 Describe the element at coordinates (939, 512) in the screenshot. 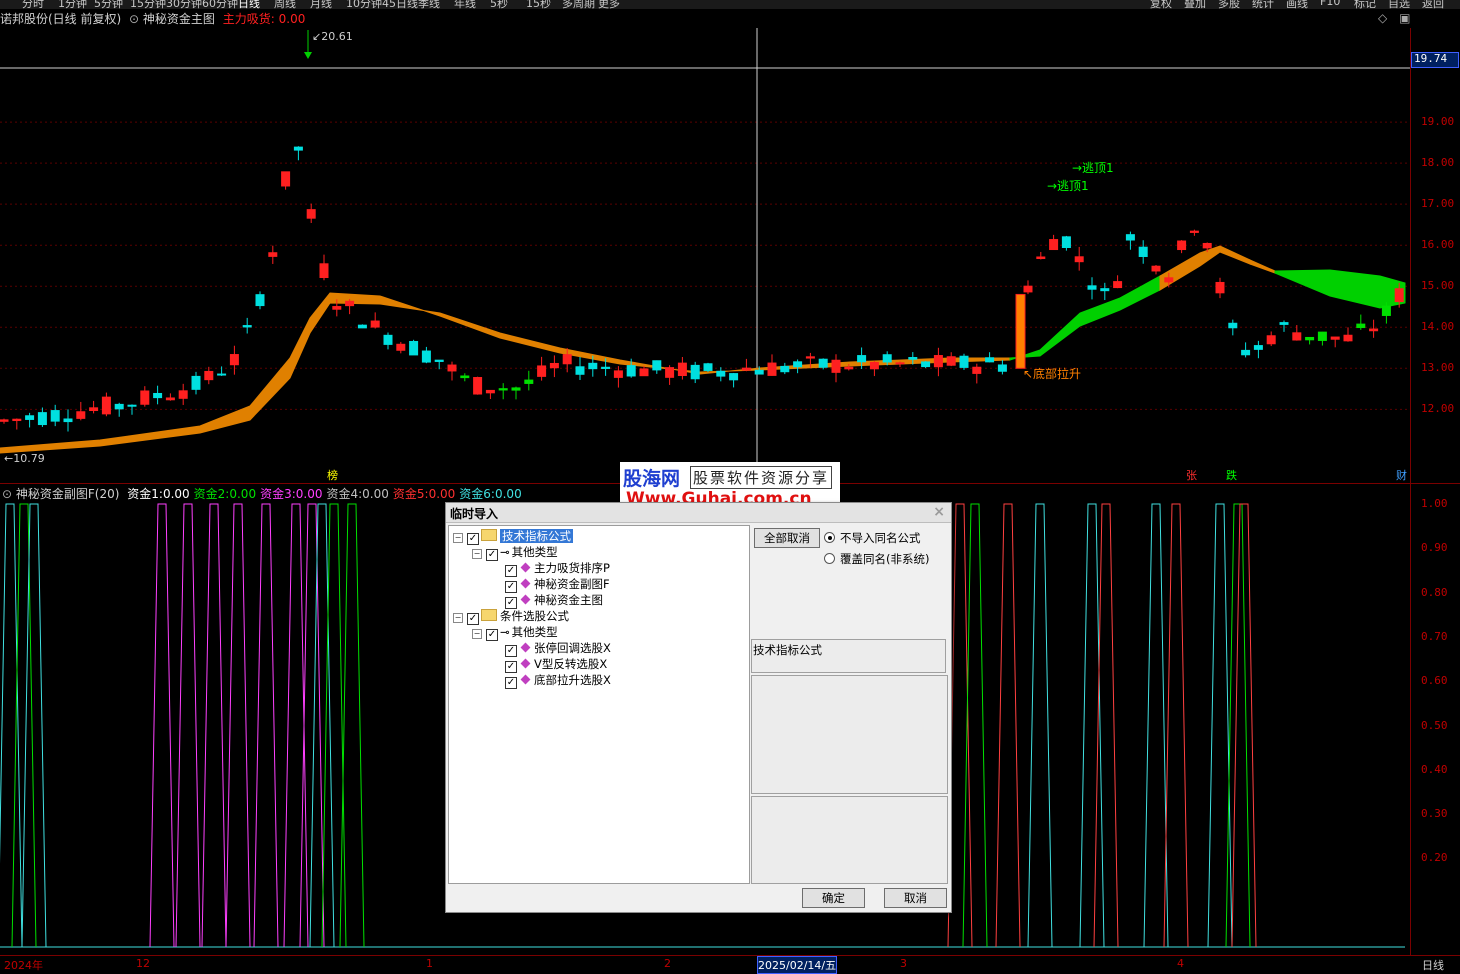

I see `close-icon: ×` at that location.